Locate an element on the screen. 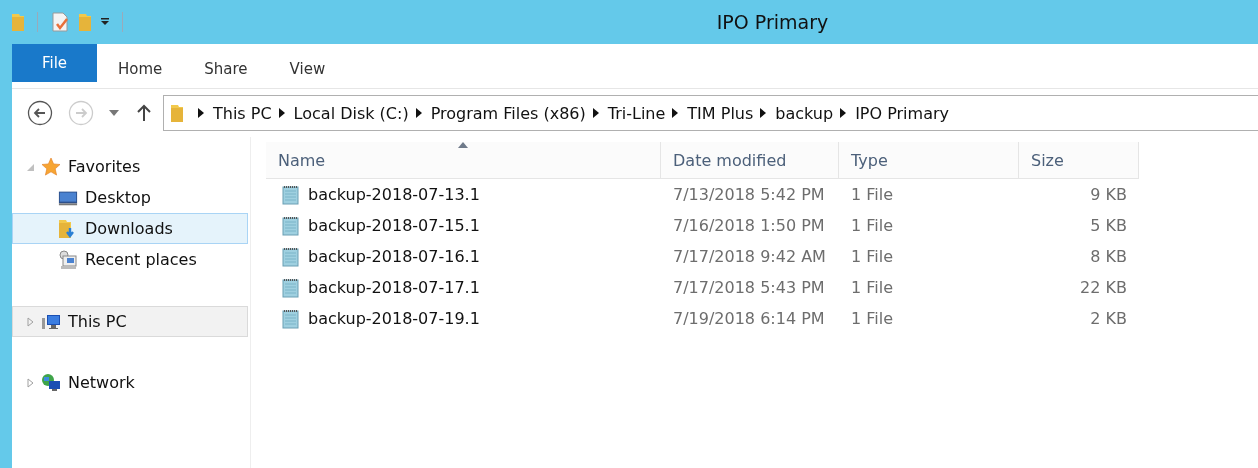 The height and width of the screenshot is (468, 1258). size-cell-text: 22 KB is located at coordinates (1103, 287).